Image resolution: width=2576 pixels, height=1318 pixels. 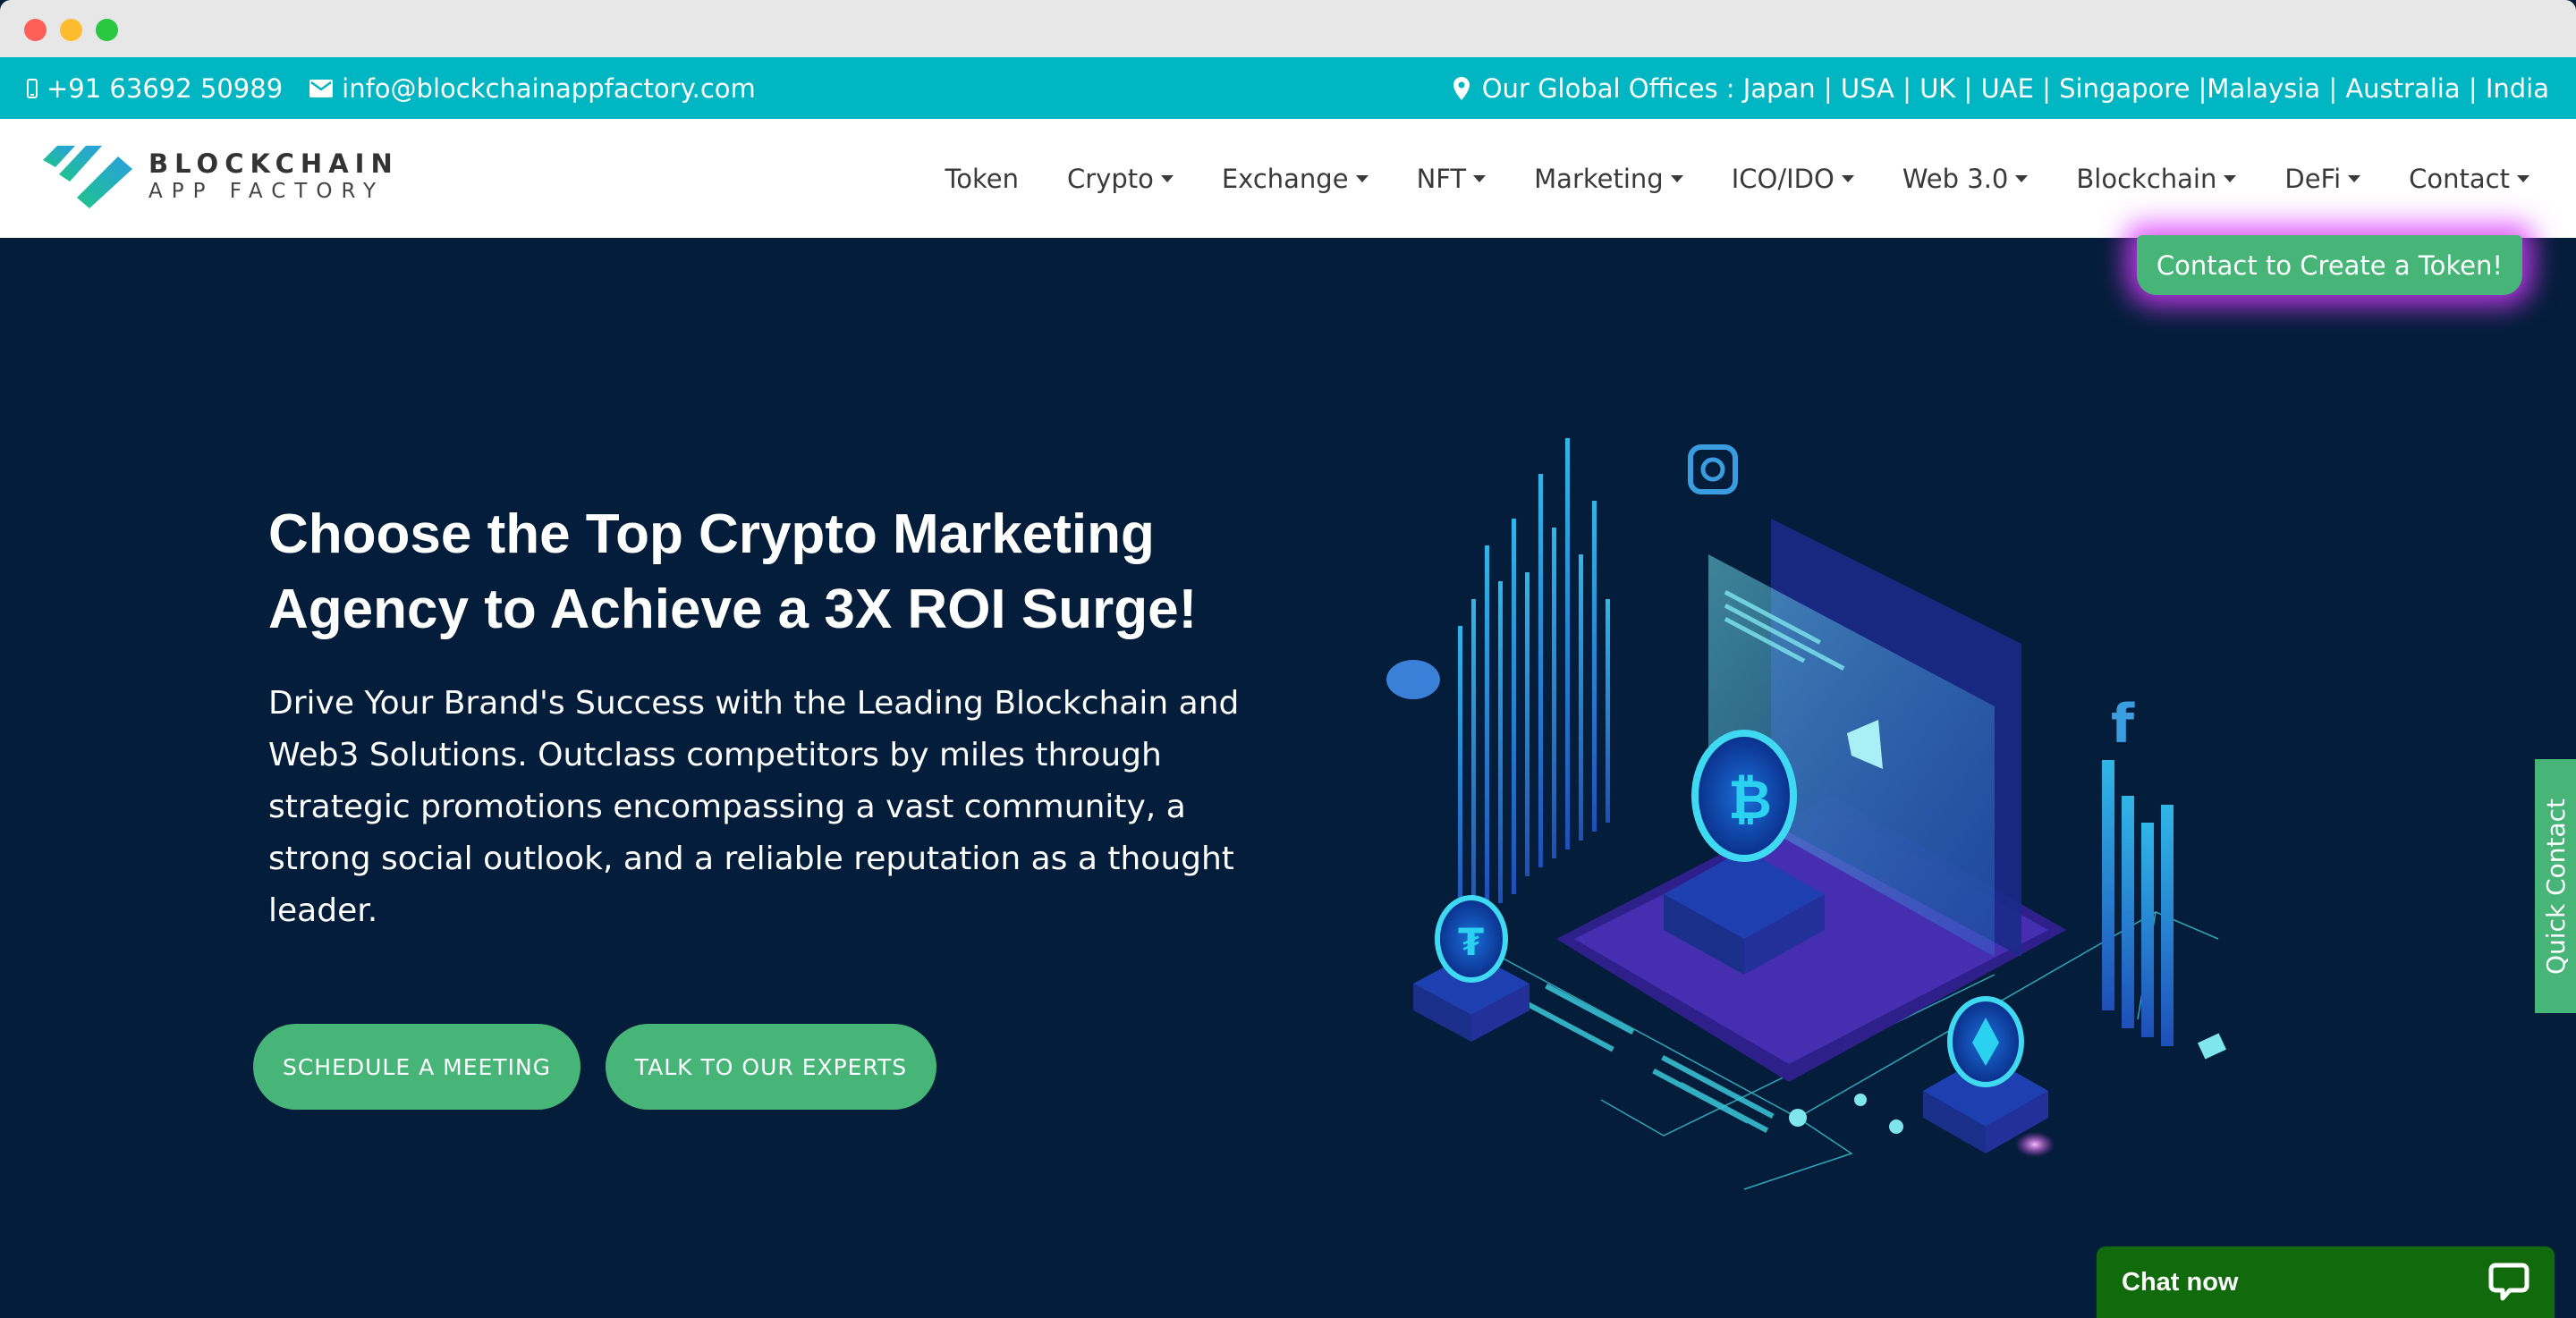 I want to click on instagram-icon, so click(x=1713, y=469).